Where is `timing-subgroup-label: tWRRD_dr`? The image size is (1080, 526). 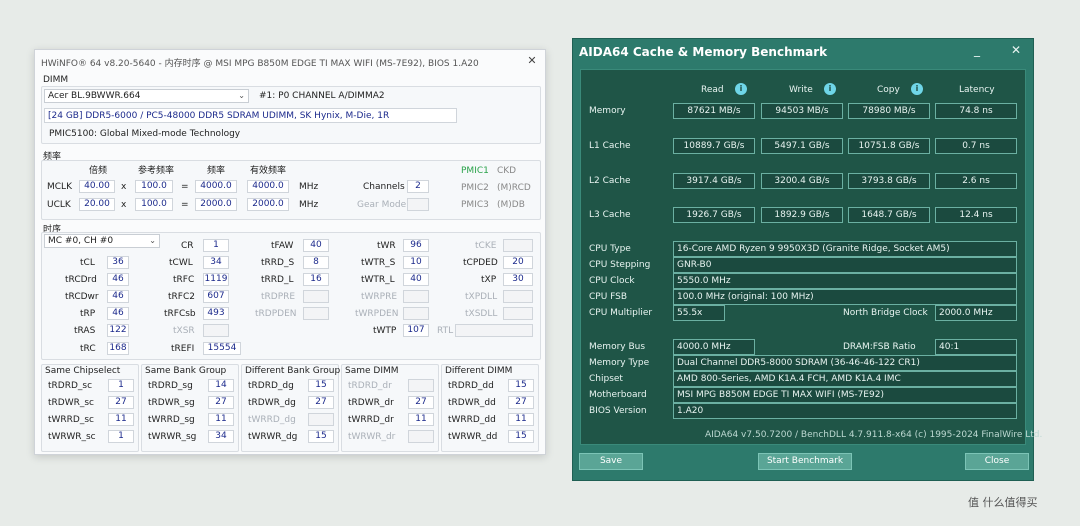
timing-subgroup-label: tWRRD_dr is located at coordinates (371, 420).